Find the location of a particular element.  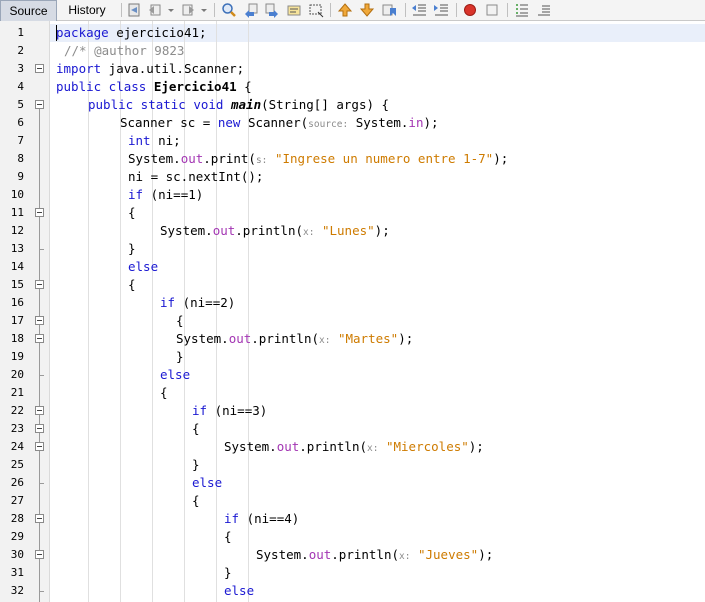

prev-bookmark-icon is located at coordinates (345, 10).